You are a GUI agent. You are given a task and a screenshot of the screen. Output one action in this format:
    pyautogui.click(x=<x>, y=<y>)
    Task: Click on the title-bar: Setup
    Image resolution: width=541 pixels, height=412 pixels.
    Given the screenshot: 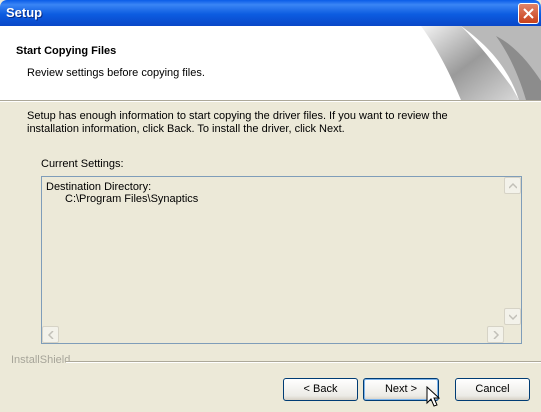 What is the action you would take?
    pyautogui.click(x=270, y=13)
    